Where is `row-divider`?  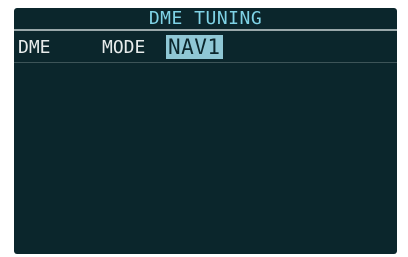
row-divider is located at coordinates (205, 62).